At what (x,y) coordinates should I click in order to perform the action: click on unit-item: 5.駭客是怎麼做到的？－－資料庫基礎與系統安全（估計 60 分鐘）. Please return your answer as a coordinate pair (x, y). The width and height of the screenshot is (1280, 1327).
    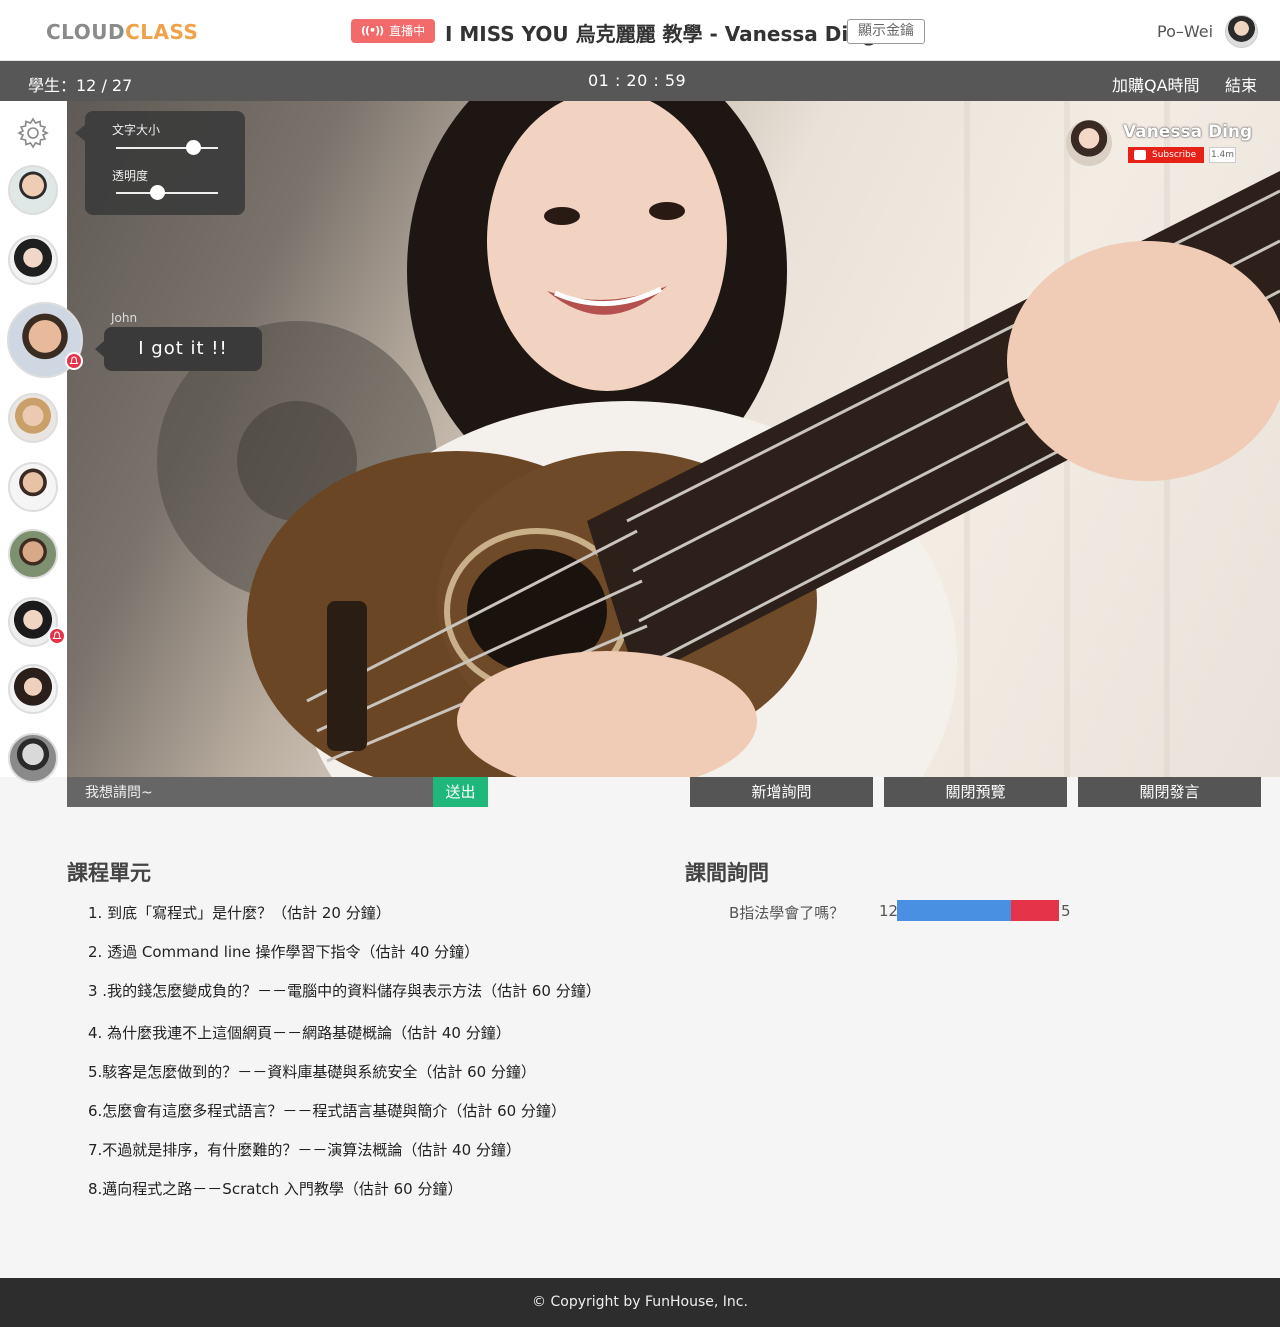
    Looking at the image, I should click on (312, 1071).